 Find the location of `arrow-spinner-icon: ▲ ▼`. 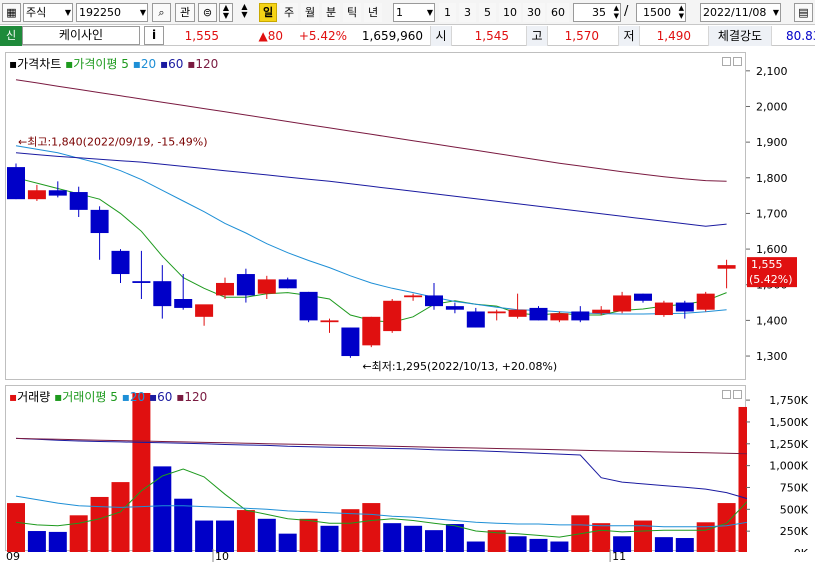

arrow-spinner-icon: ▲ ▼ is located at coordinates (244, 12).